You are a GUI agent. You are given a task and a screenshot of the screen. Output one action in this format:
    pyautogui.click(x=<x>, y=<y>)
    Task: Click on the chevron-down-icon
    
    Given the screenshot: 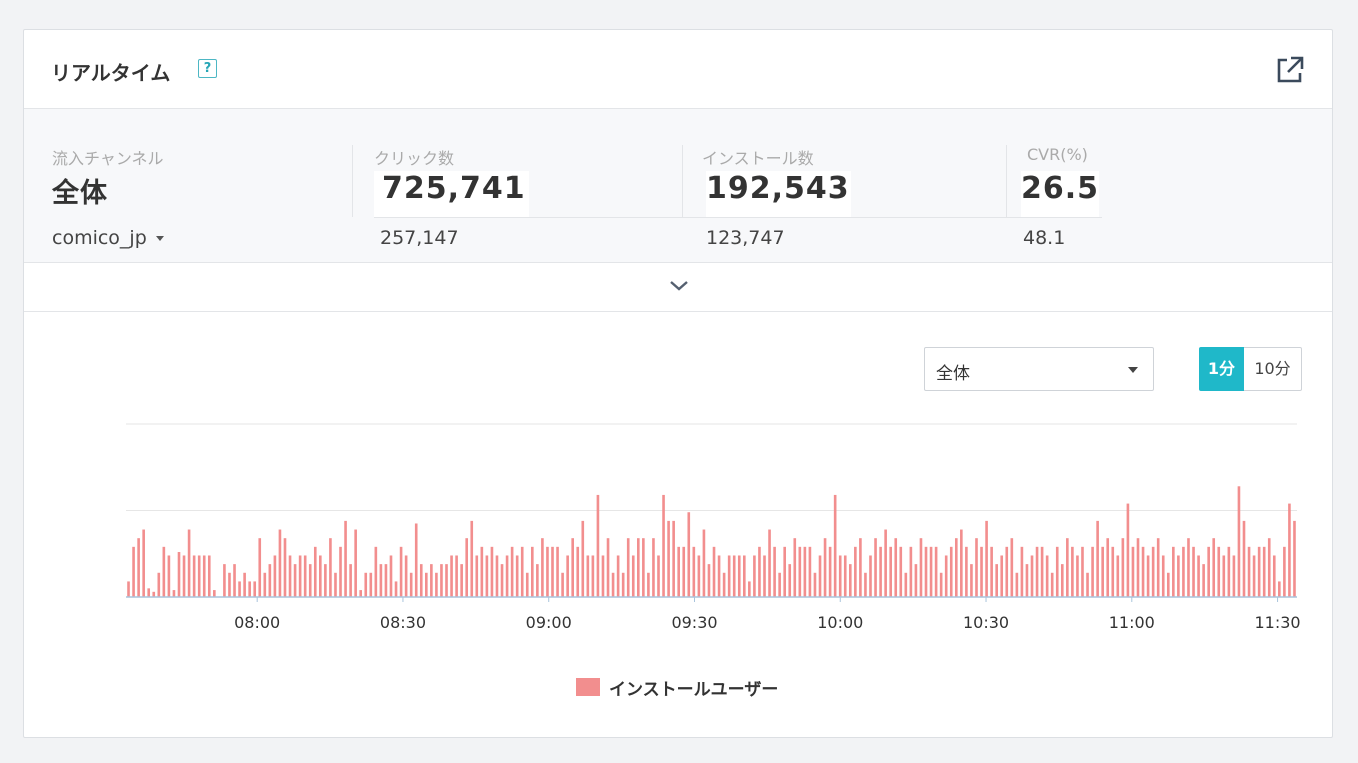 What is the action you would take?
    pyautogui.click(x=679, y=286)
    